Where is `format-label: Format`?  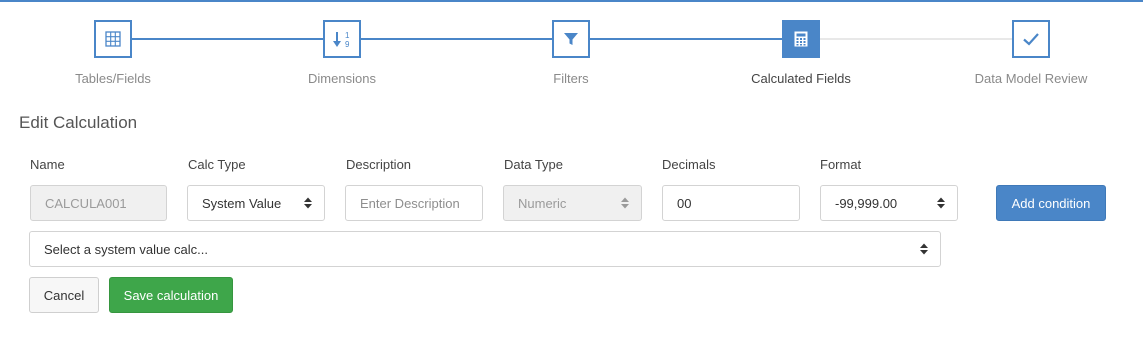
format-label: Format is located at coordinates (841, 164).